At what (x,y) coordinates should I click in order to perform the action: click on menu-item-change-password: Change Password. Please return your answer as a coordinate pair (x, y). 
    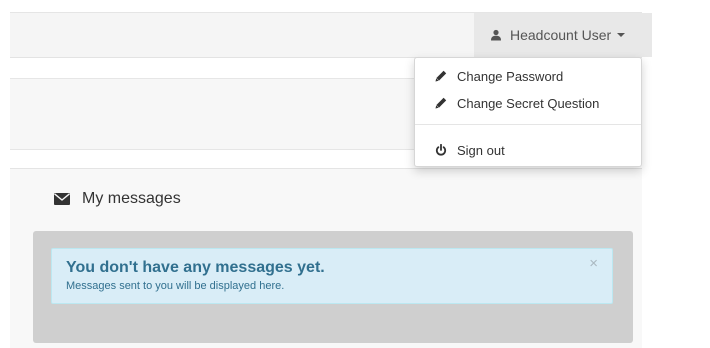
    Looking at the image, I should click on (528, 76).